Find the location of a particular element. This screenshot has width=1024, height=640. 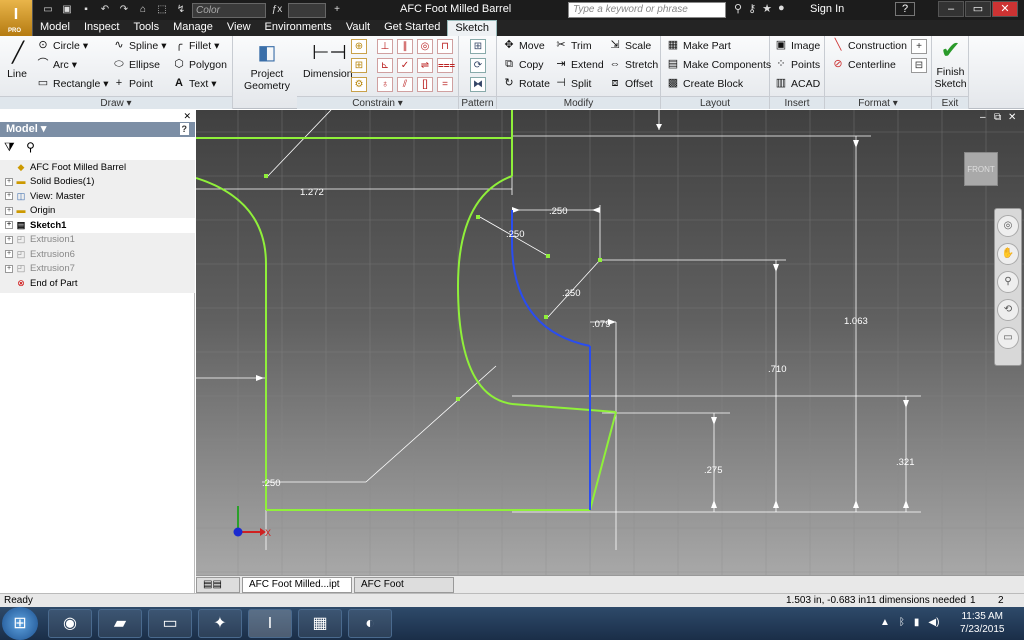

tab-tools: Tools is located at coordinates (146, 28).